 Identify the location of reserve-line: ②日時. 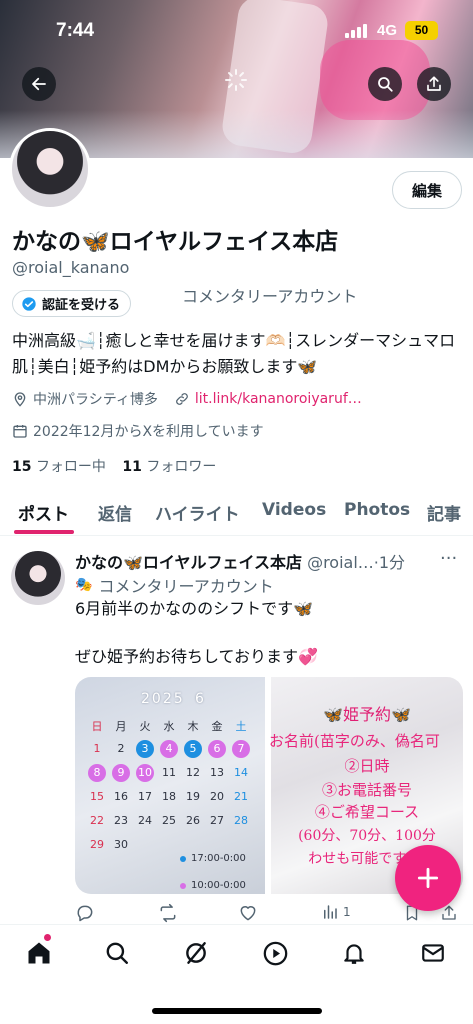
(367, 766).